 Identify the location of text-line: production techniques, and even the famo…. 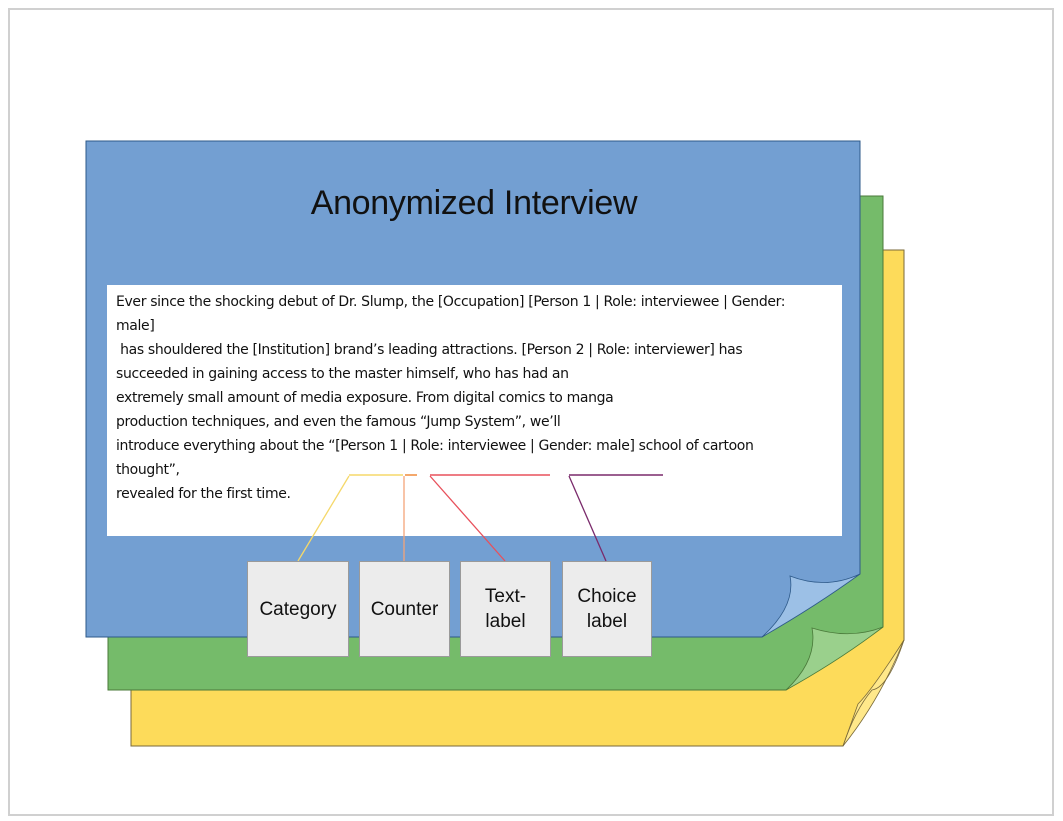
(338, 422).